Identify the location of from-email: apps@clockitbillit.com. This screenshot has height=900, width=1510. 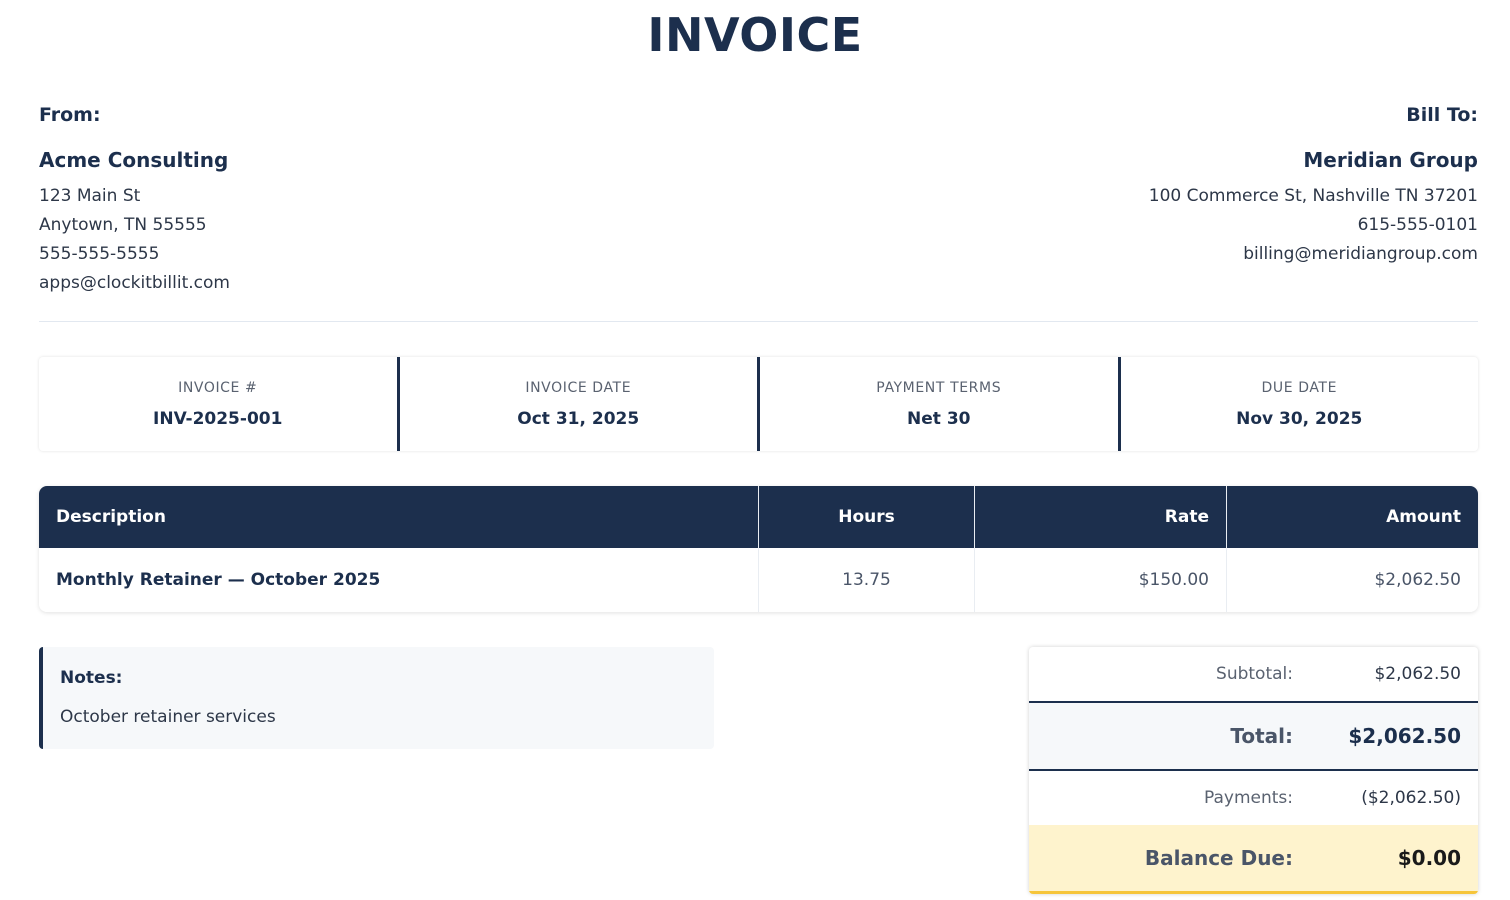
(134, 283).